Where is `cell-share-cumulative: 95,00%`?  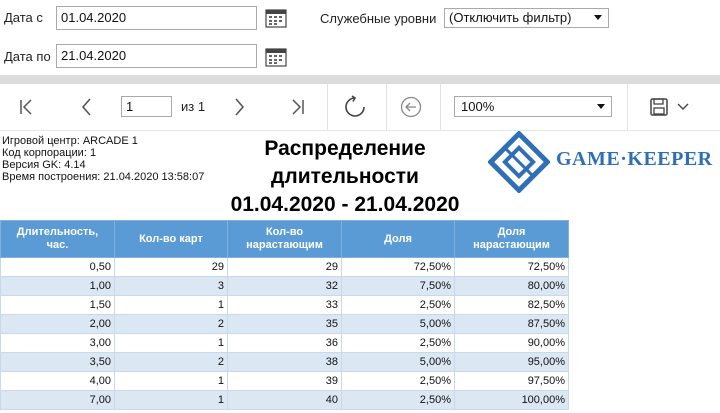 cell-share-cumulative: 95,00% is located at coordinates (511, 362).